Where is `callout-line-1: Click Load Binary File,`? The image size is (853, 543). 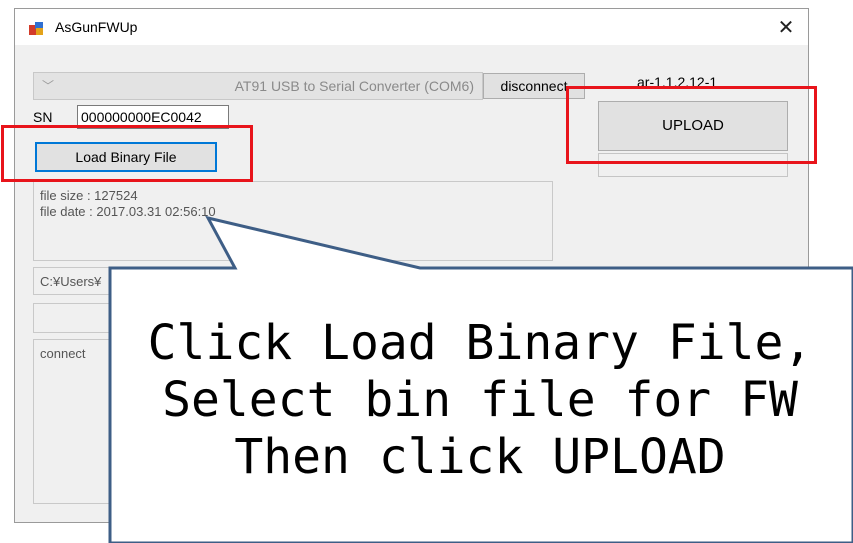 callout-line-1: Click Load Binary File, is located at coordinates (480, 343).